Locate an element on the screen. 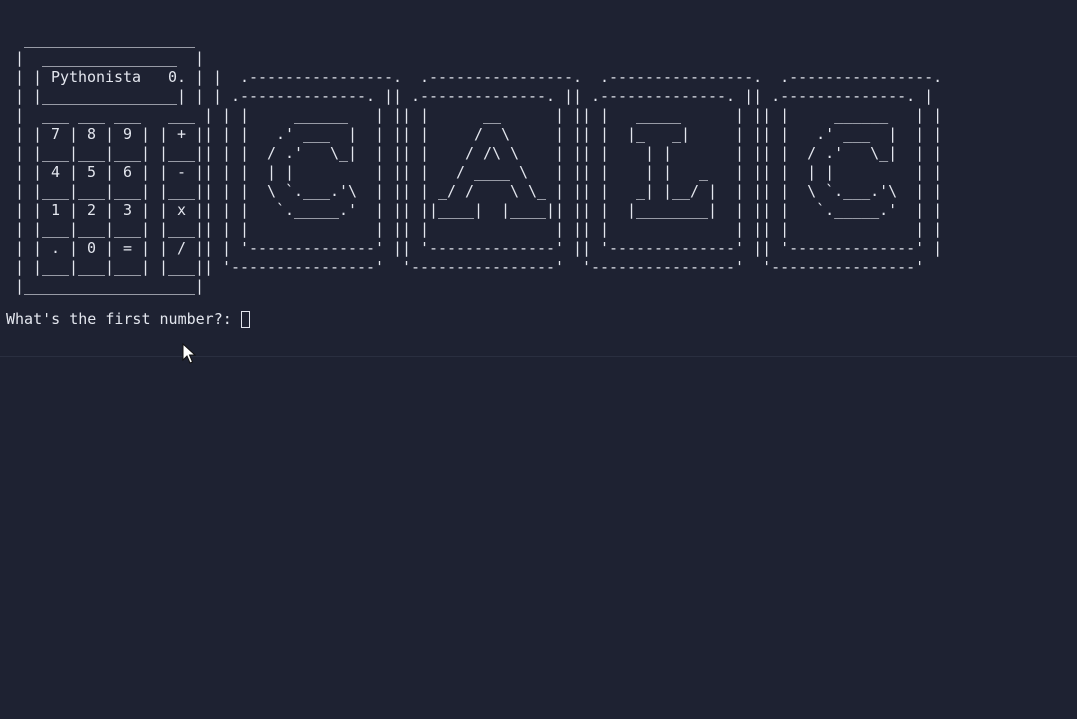 The height and width of the screenshot is (719, 1077). text-cursor is located at coordinates (245, 319).